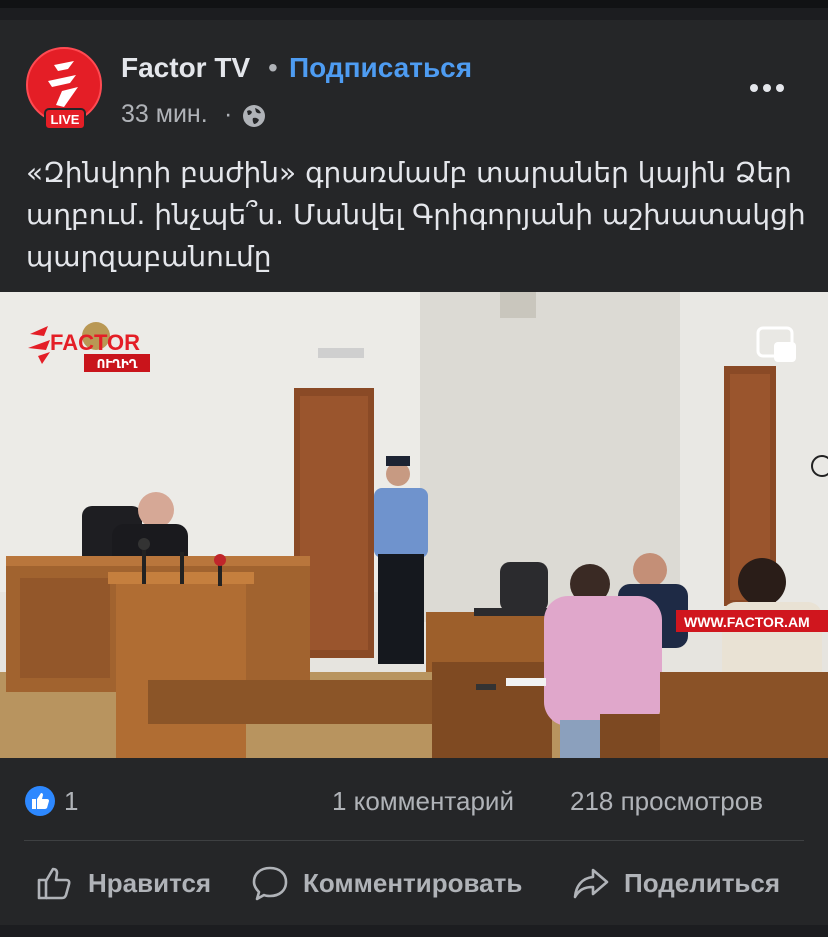 The image size is (828, 937). Describe the element at coordinates (95, 342) in the screenshot. I see `watermark-brand: FACTOR` at that location.